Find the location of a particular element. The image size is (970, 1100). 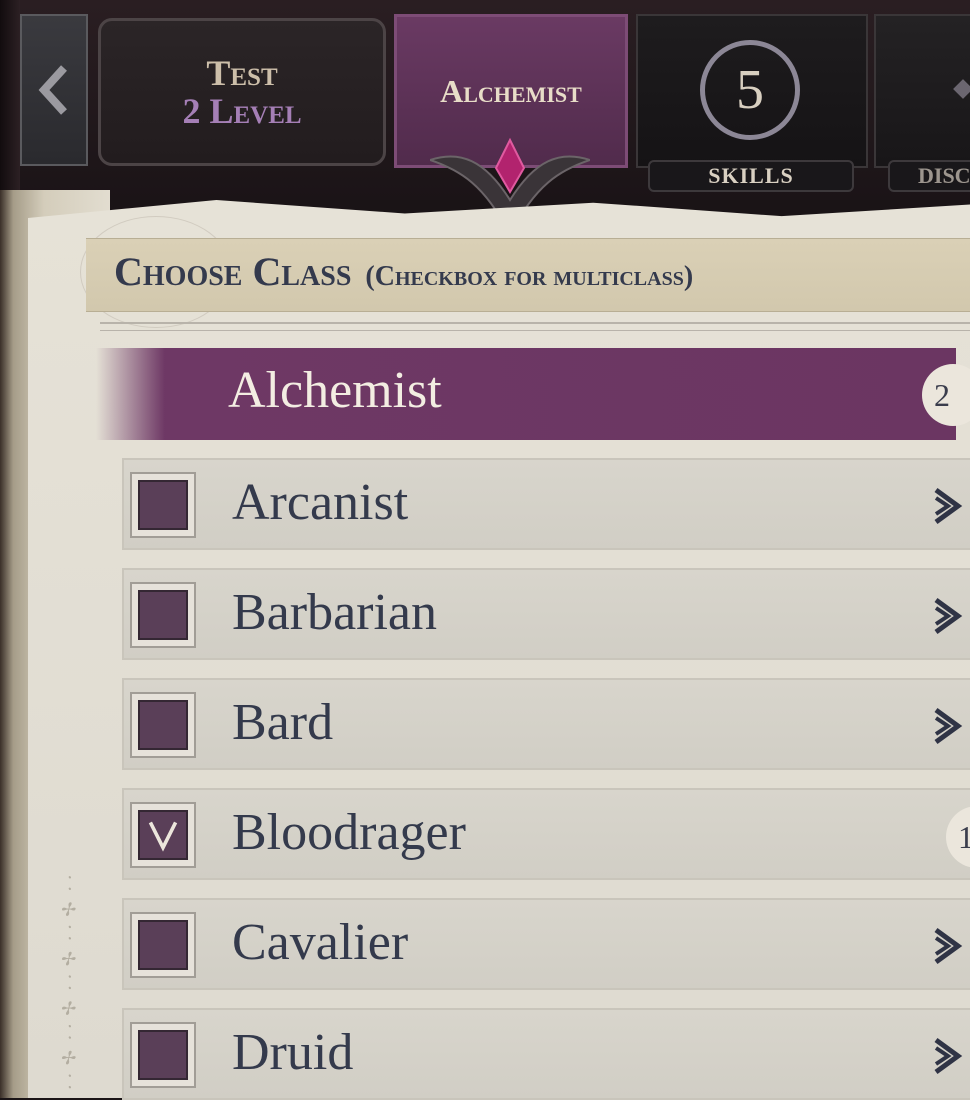

class-name-label: Druid is located at coordinates (293, 1052).